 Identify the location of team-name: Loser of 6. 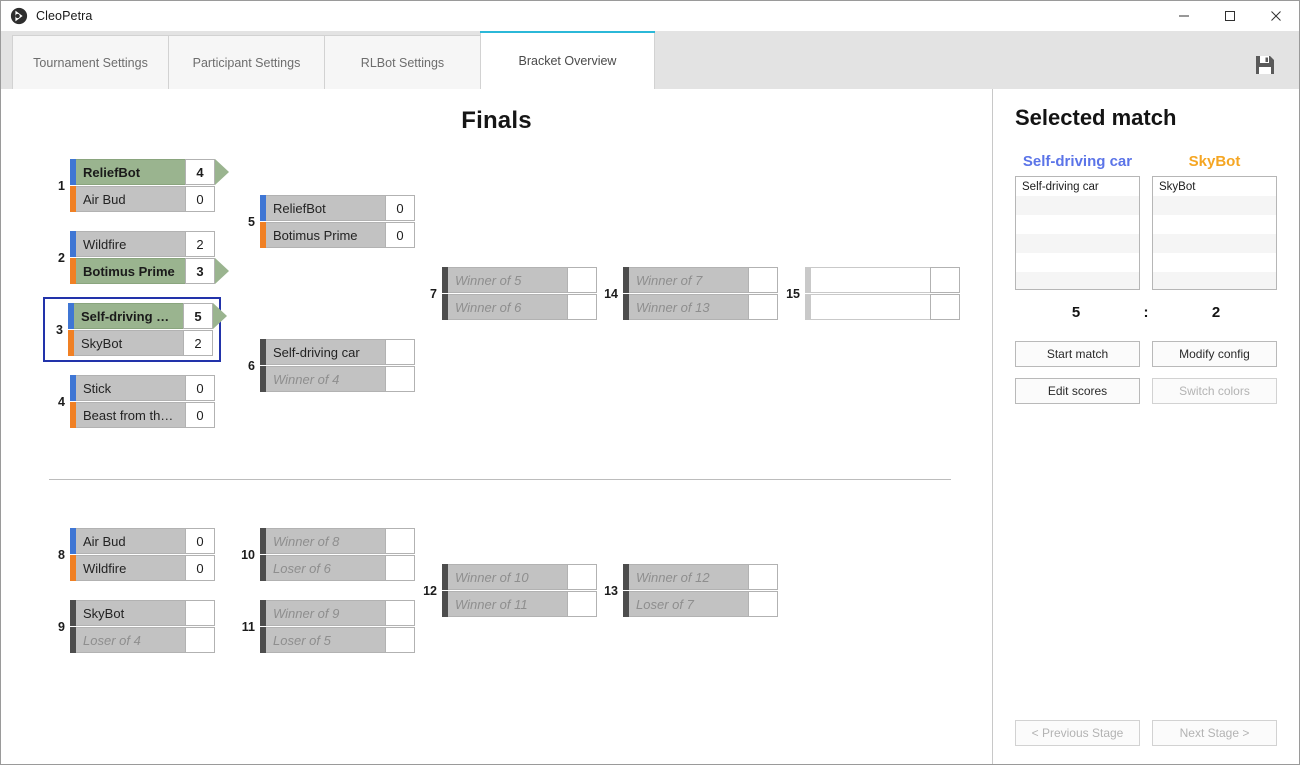
(325, 568).